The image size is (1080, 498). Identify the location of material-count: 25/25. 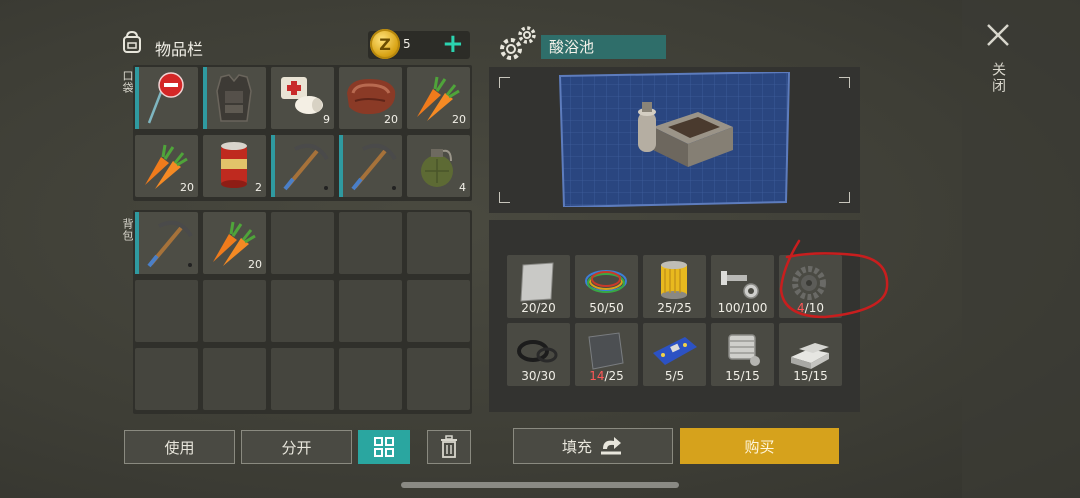
(674, 308).